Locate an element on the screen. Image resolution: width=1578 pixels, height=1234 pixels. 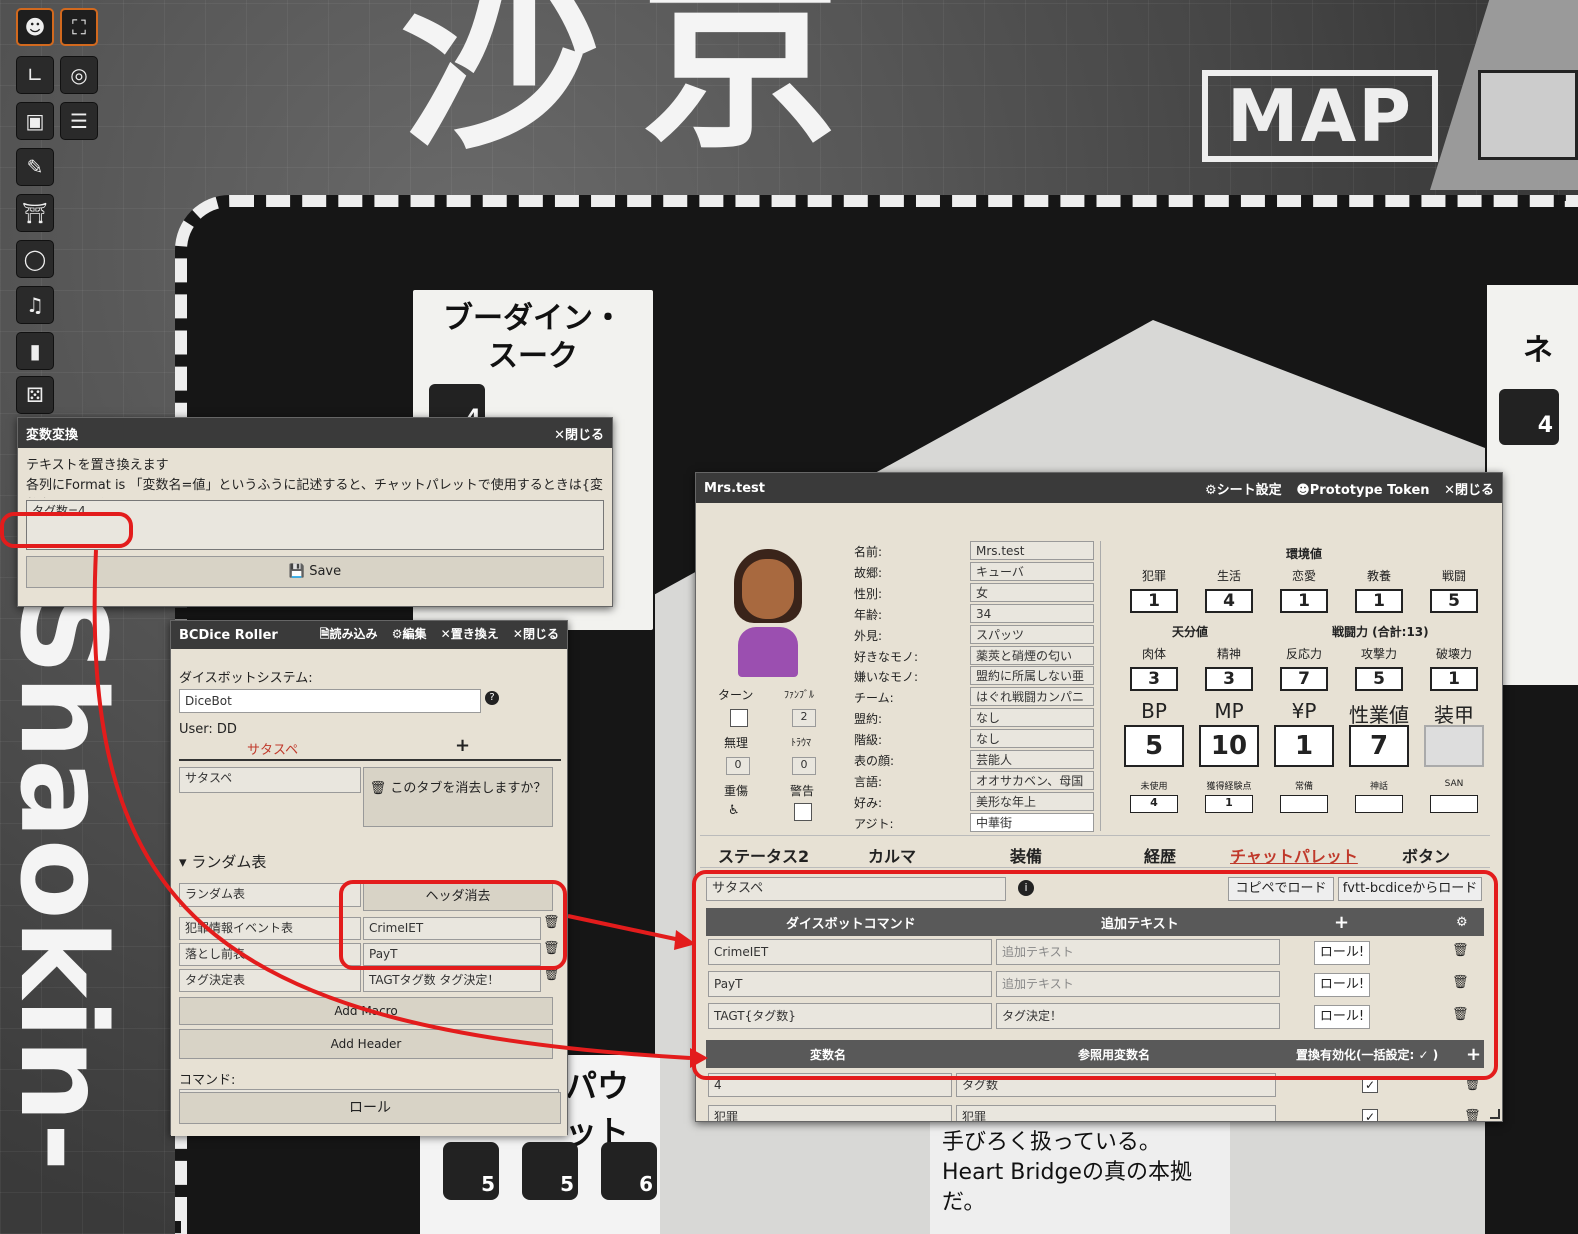
music-icon: ♫ is located at coordinates (35, 305).